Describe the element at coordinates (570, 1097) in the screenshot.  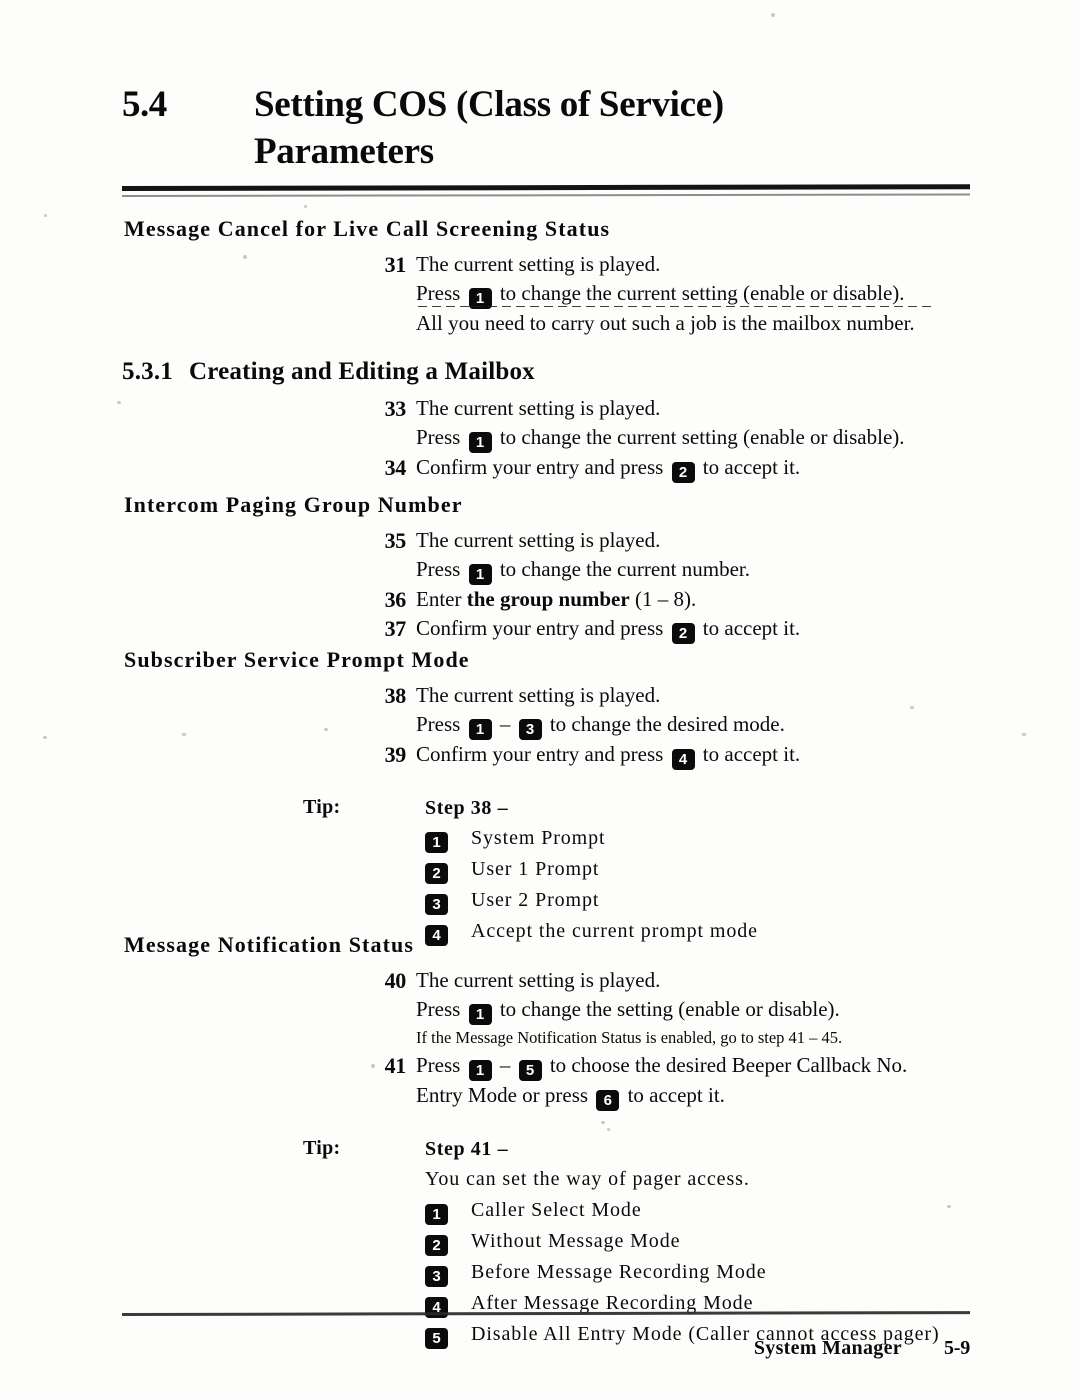
I see `step-line: Entry Mode or press 6 to accept it.` at that location.